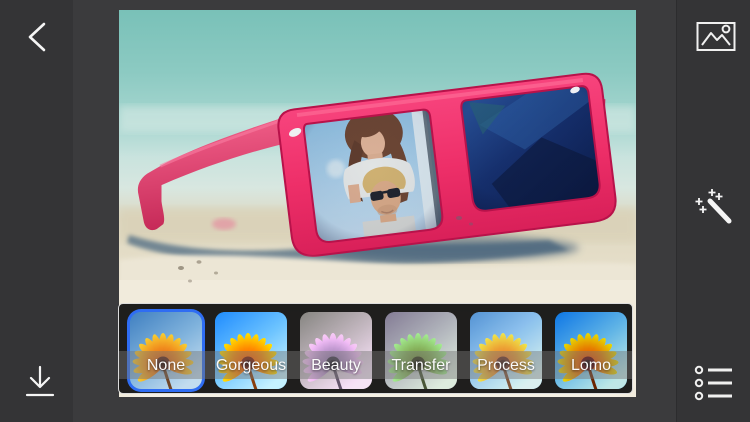 The height and width of the screenshot is (422, 750). I want to click on gallery-button, so click(716, 36).